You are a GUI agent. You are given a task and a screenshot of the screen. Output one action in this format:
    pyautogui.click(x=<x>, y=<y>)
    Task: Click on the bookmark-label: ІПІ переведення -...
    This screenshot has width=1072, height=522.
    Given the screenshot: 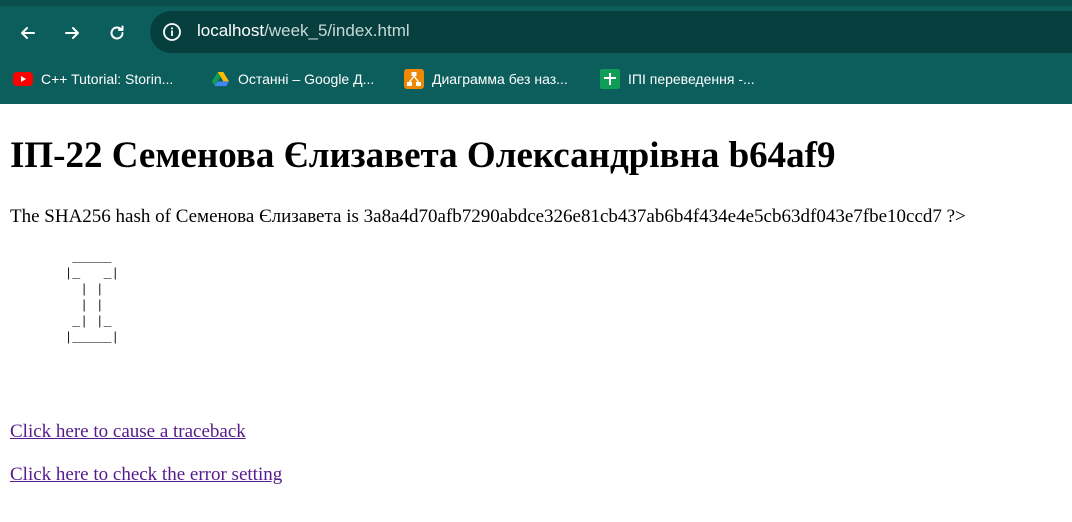 What is the action you would take?
    pyautogui.click(x=691, y=79)
    